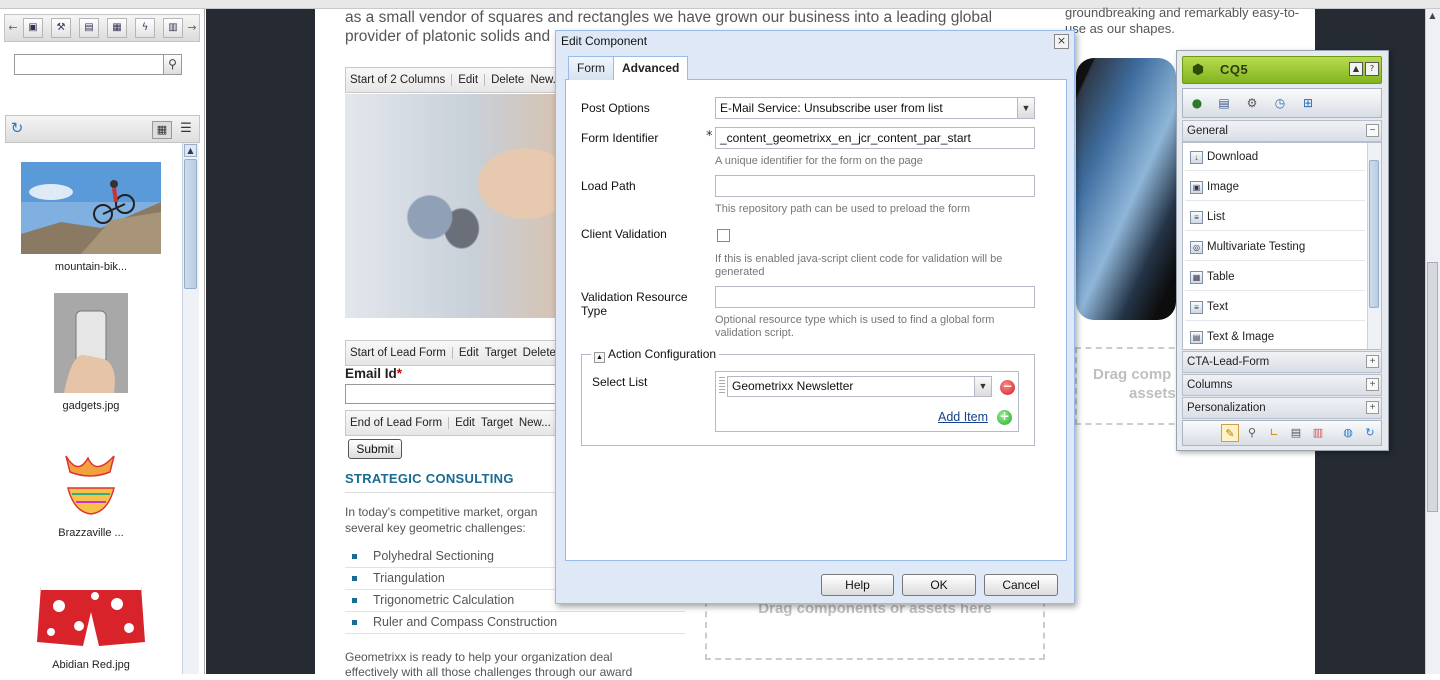 This screenshot has height=680, width=1440. What do you see at coordinates (1252, 103) in the screenshot?
I see `workflow-icon: ⚙` at bounding box center [1252, 103].